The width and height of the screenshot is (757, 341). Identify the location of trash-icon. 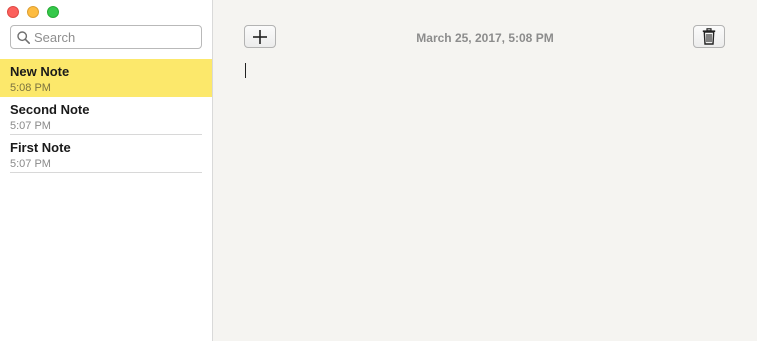
(709, 36).